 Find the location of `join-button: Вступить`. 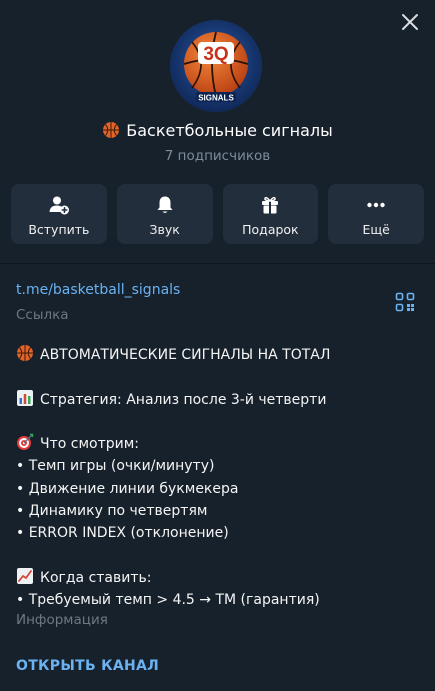

join-button: Вступить is located at coordinates (59, 214).